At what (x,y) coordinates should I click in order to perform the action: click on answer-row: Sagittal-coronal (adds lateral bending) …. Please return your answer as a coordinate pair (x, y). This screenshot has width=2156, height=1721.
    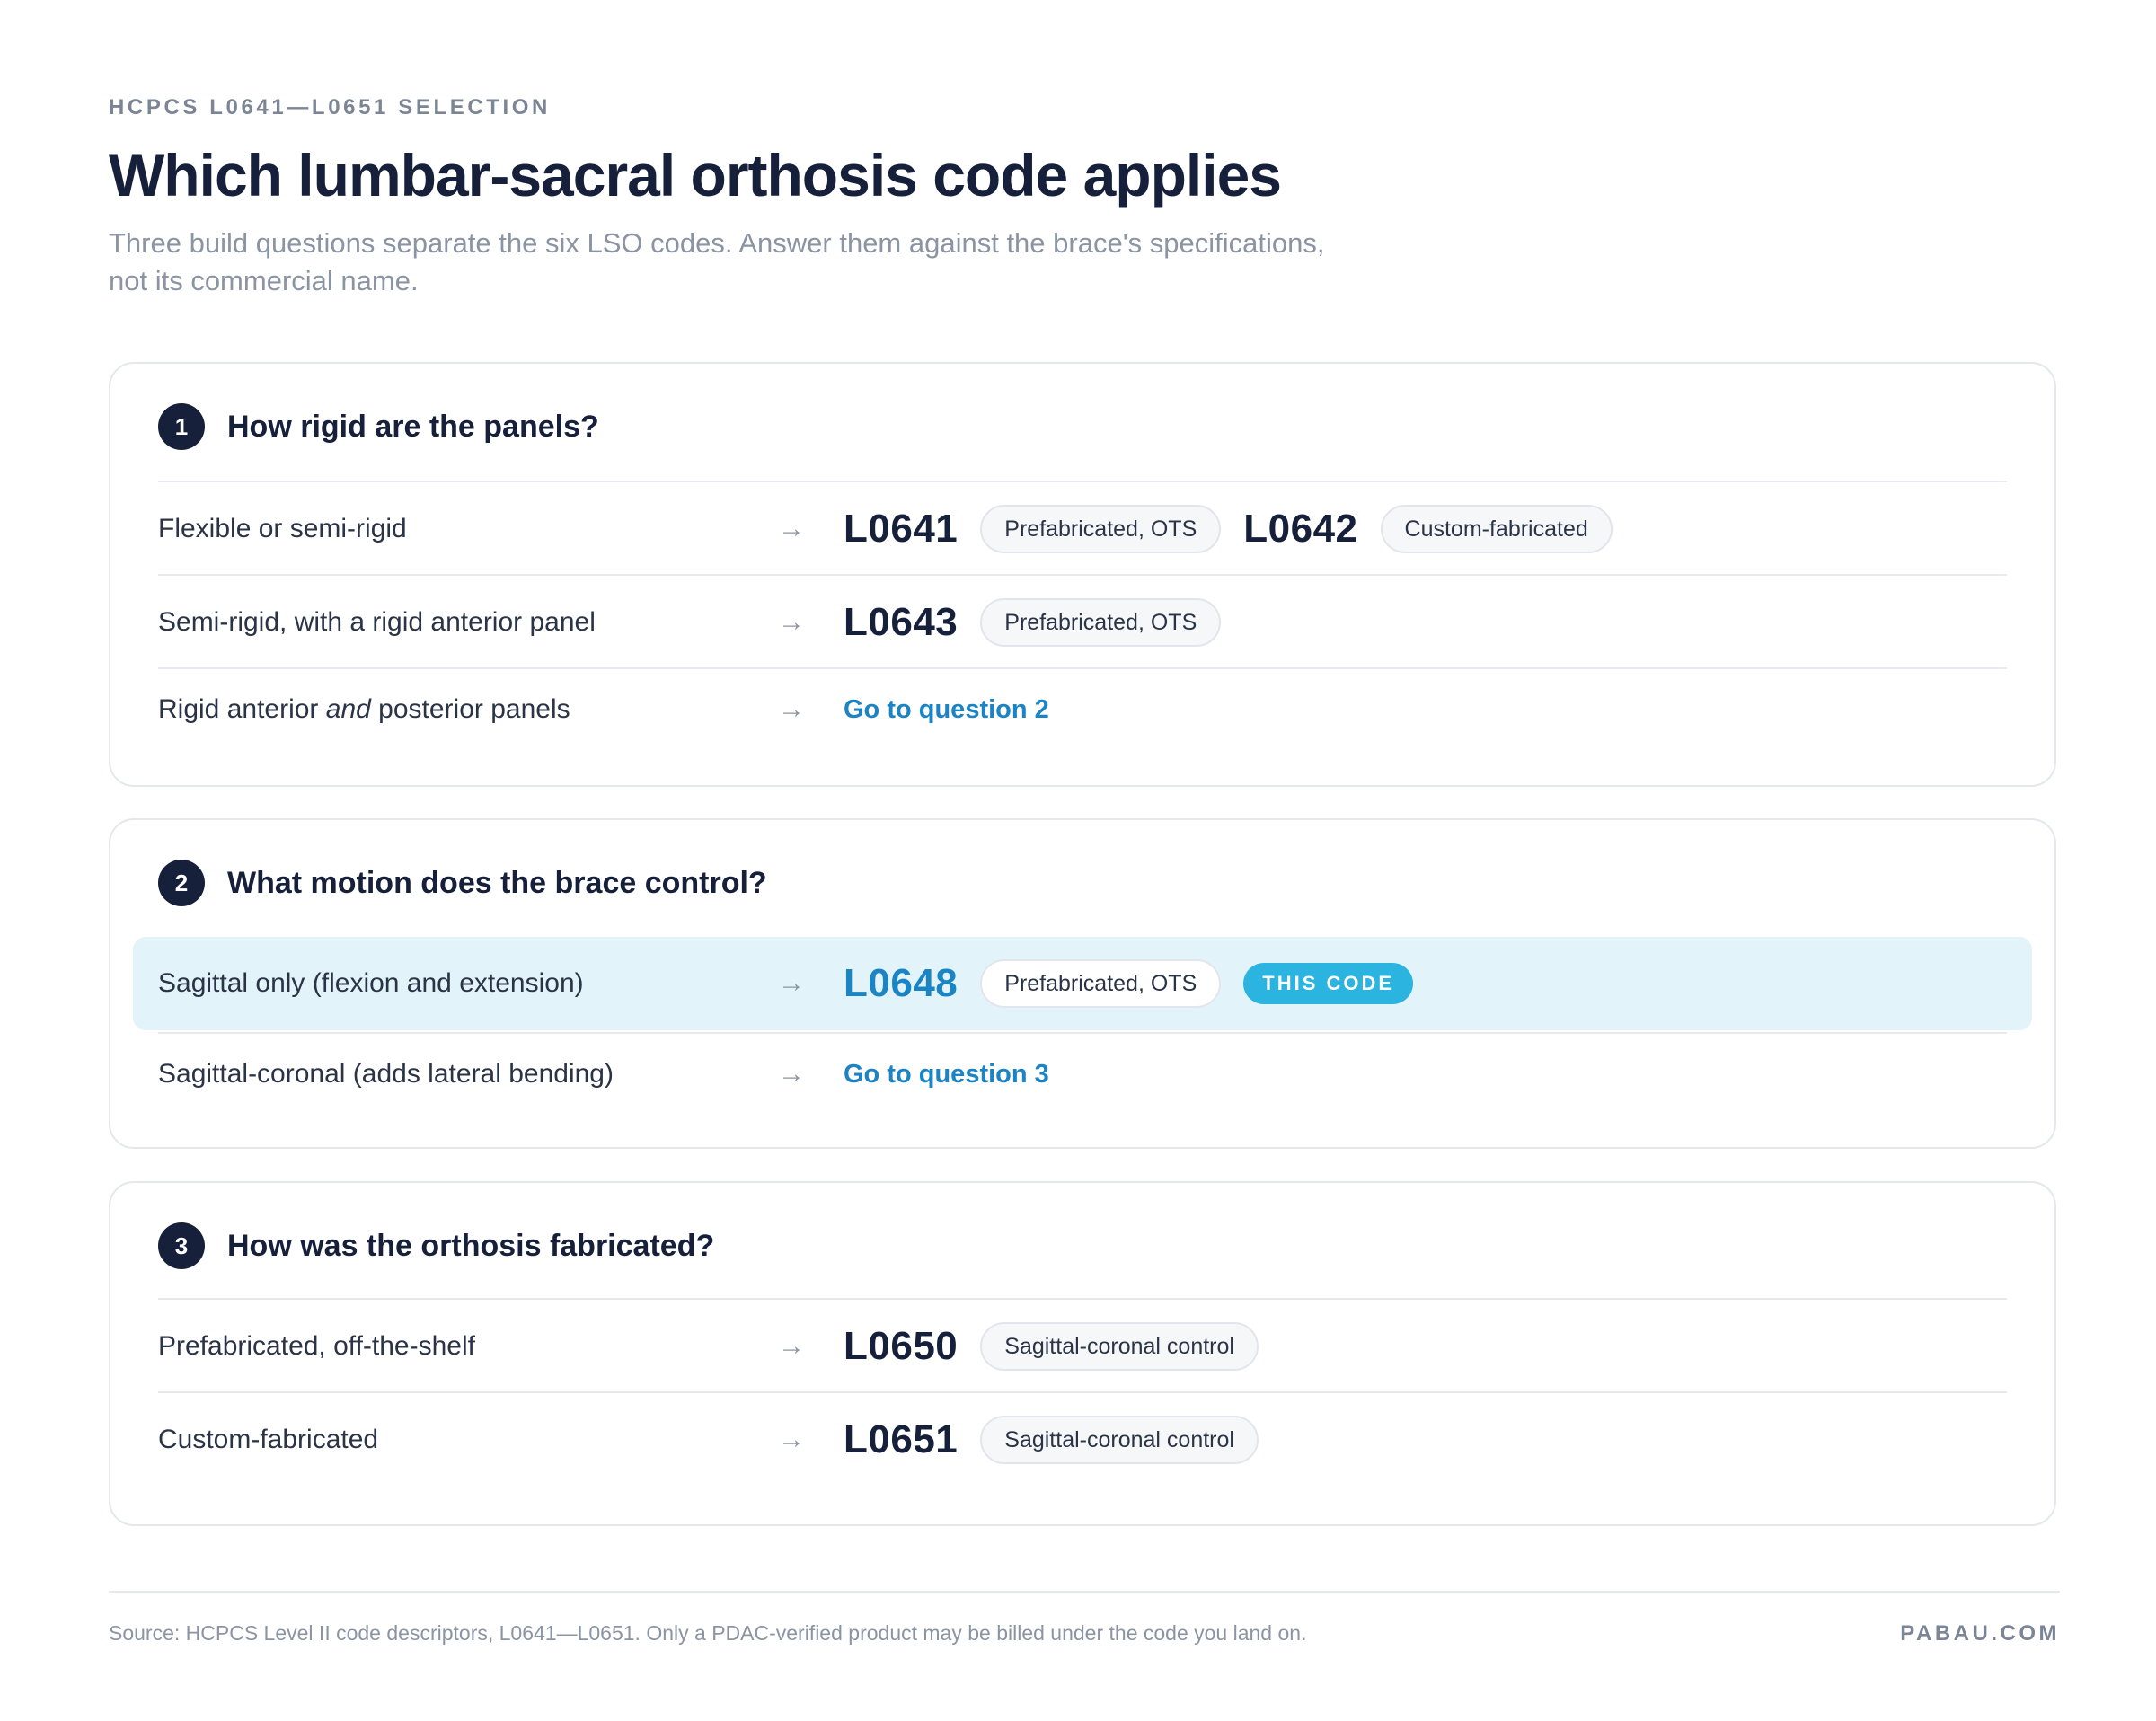
    Looking at the image, I should click on (1083, 1073).